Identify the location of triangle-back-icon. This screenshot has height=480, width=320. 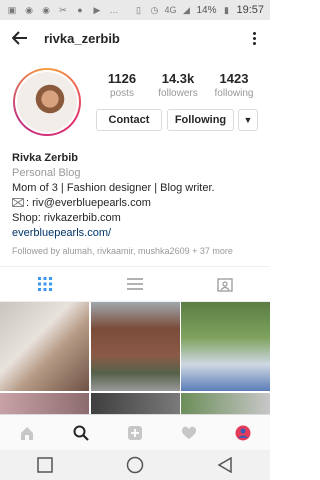
(224, 465).